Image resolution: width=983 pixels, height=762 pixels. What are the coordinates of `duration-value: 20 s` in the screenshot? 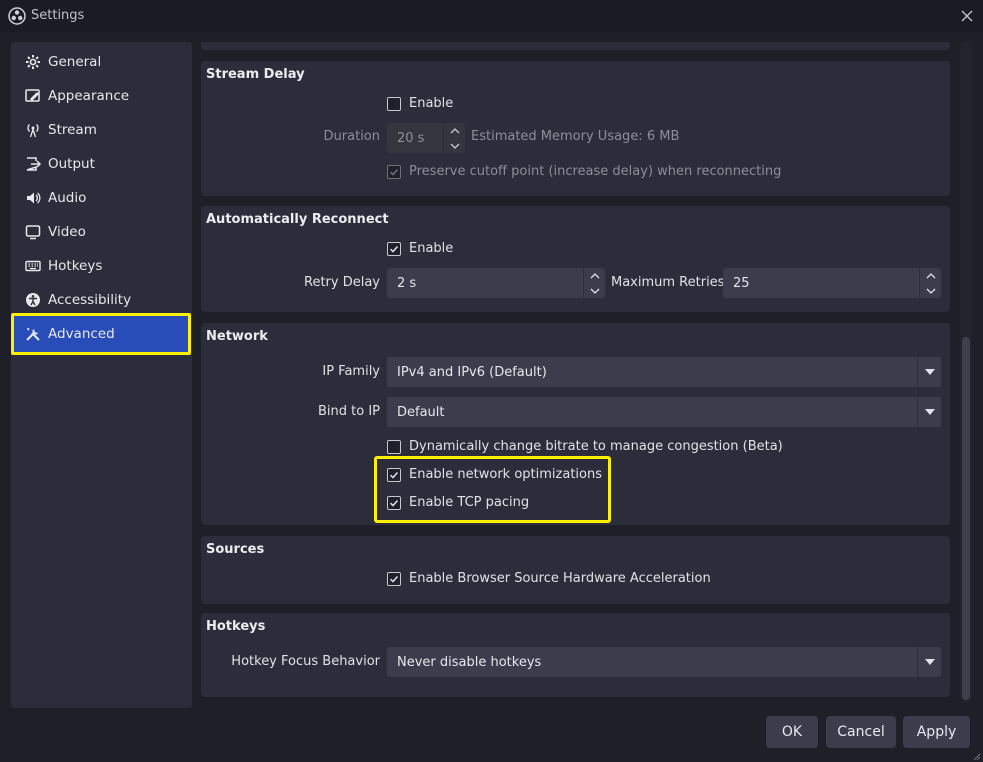 It's located at (411, 138).